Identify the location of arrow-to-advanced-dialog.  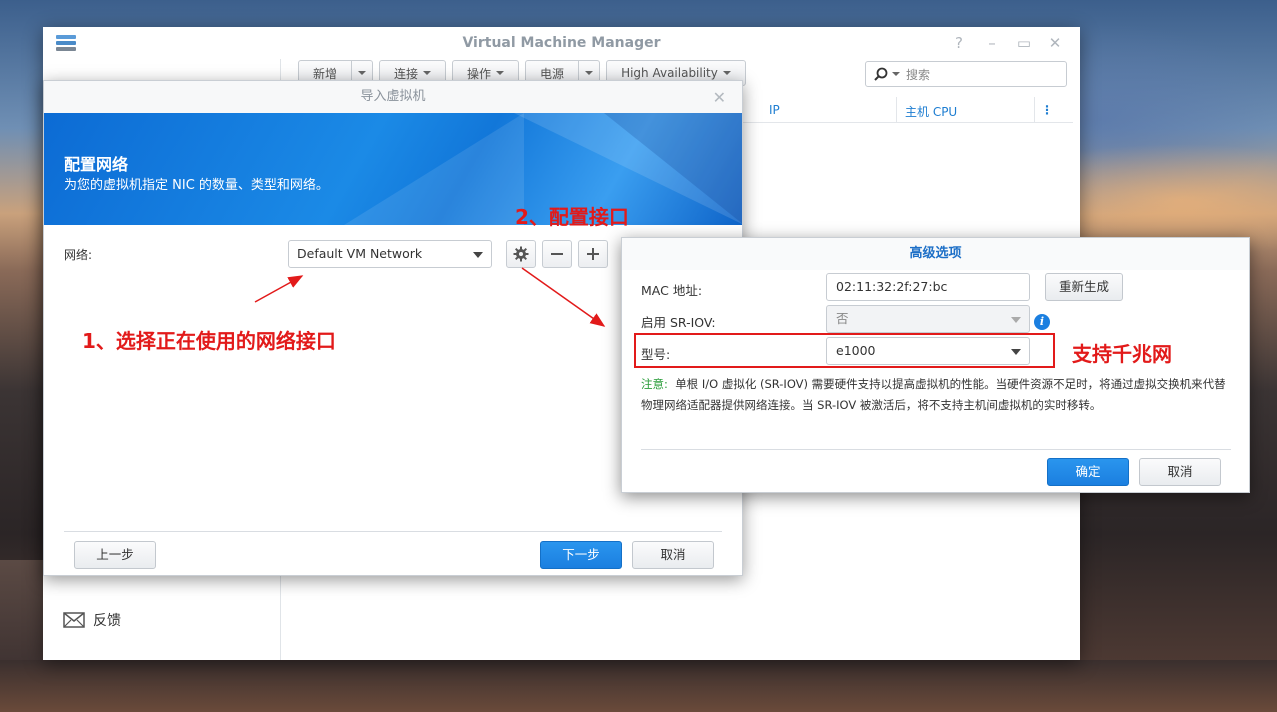
(563, 297).